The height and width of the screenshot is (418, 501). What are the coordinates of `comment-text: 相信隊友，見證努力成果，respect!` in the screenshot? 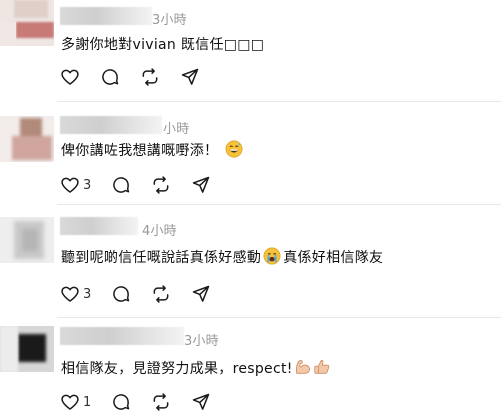 It's located at (196, 369).